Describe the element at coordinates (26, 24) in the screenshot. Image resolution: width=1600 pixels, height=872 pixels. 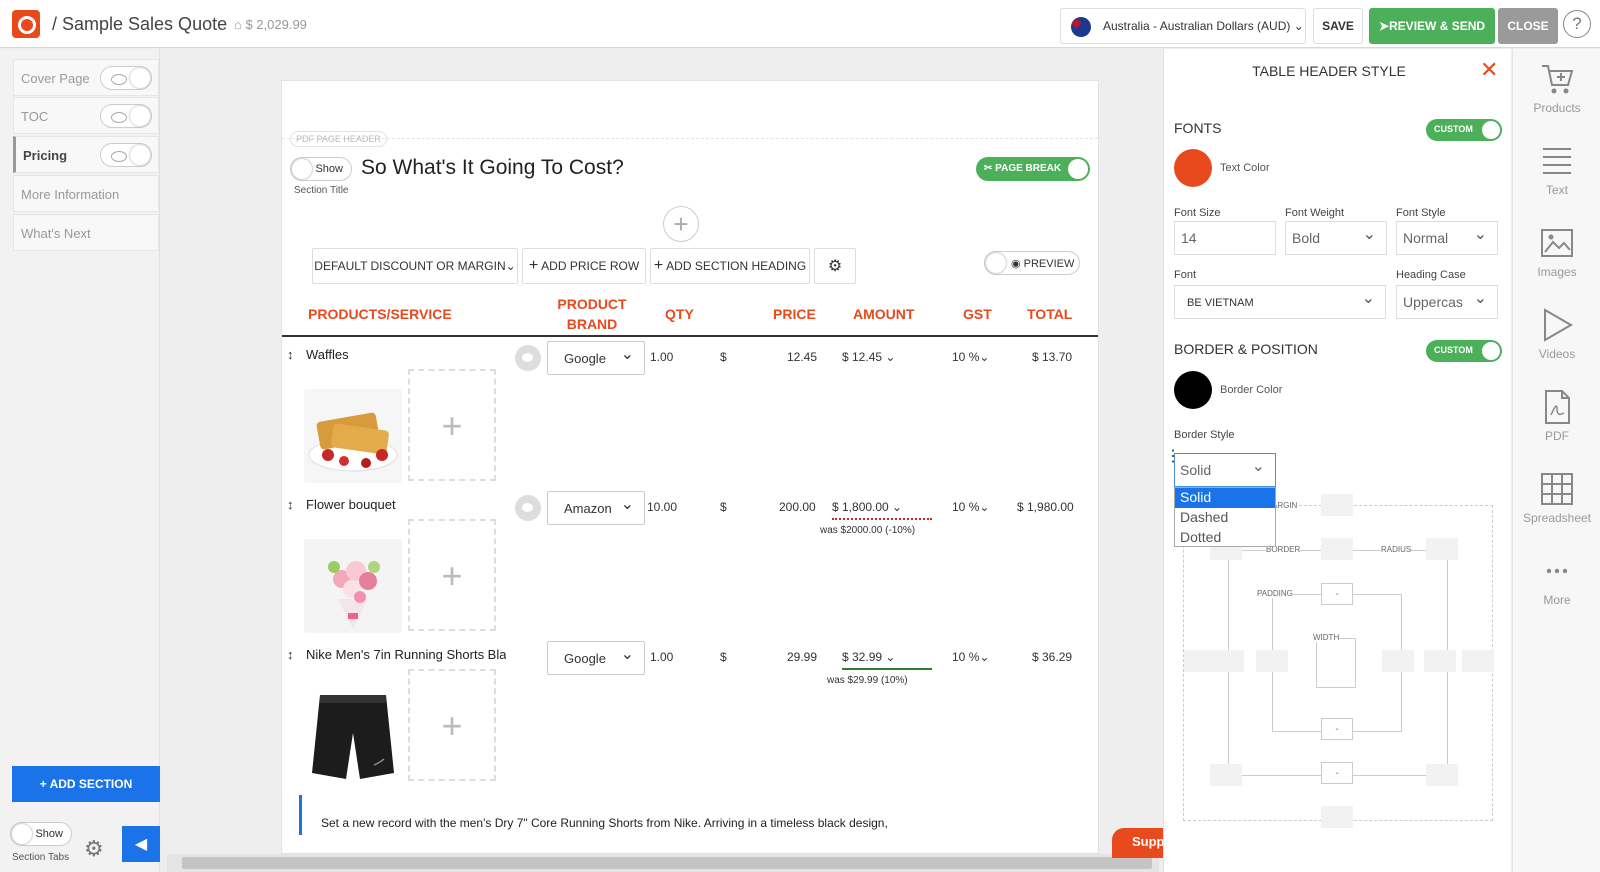
I see `app-logo-icon` at that location.